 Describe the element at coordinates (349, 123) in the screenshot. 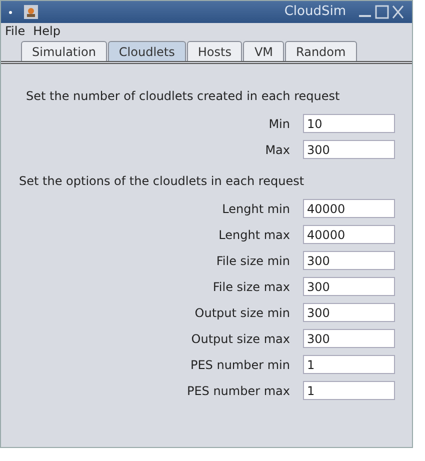

I see `input-field: 10` at that location.